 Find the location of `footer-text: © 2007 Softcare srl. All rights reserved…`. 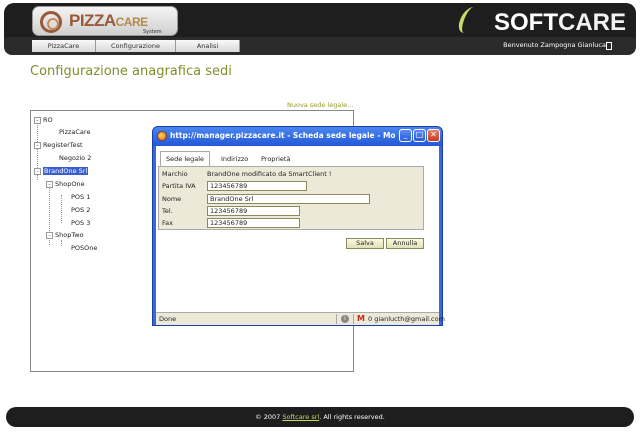

footer-text: © 2007 Softcare srl. All rights reserved… is located at coordinates (320, 417).